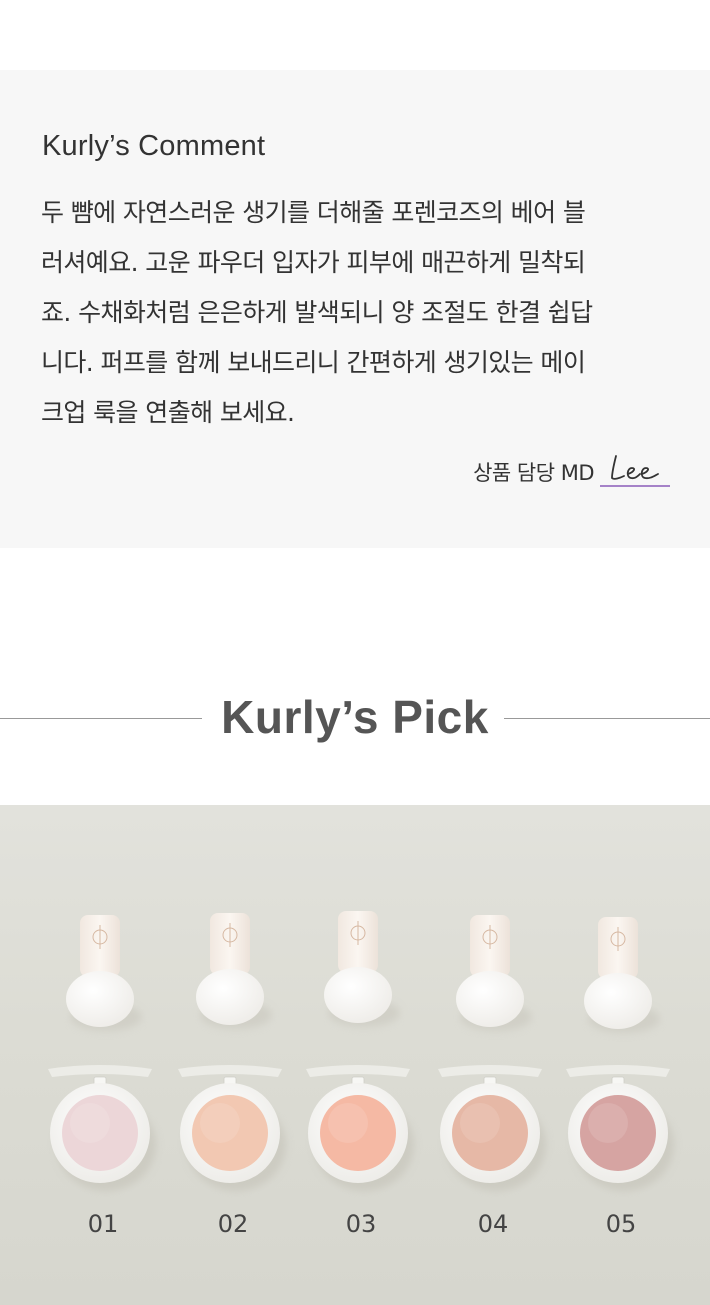  I want to click on comment-line: 죠. 수채화처럼 은은하게 발색되니 양 조절도 한결 쉽답, so click(317, 312).